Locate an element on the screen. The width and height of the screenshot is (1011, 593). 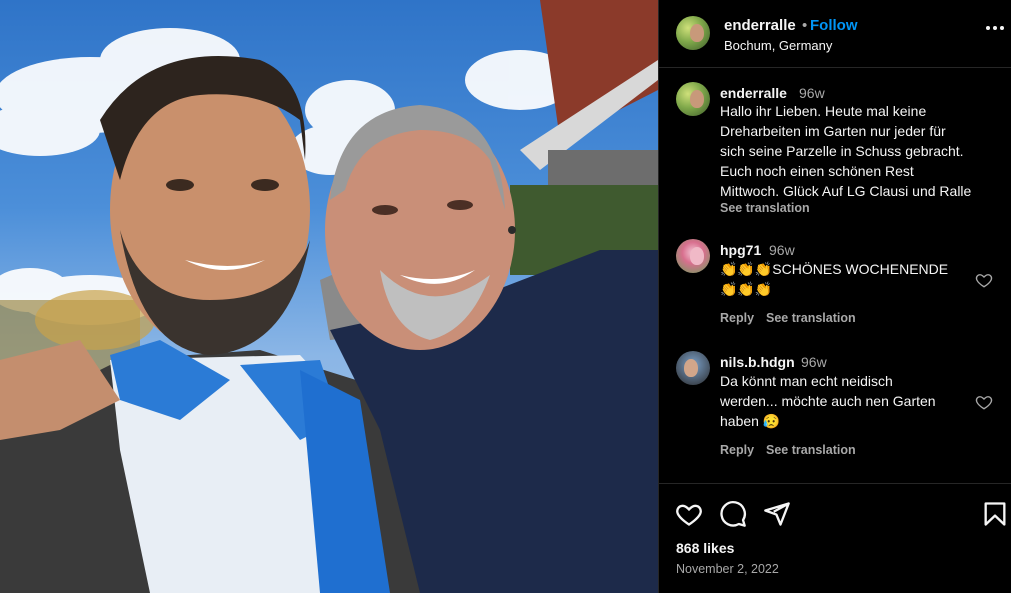
comment-username: nils.b.hdgn is located at coordinates (757, 362).